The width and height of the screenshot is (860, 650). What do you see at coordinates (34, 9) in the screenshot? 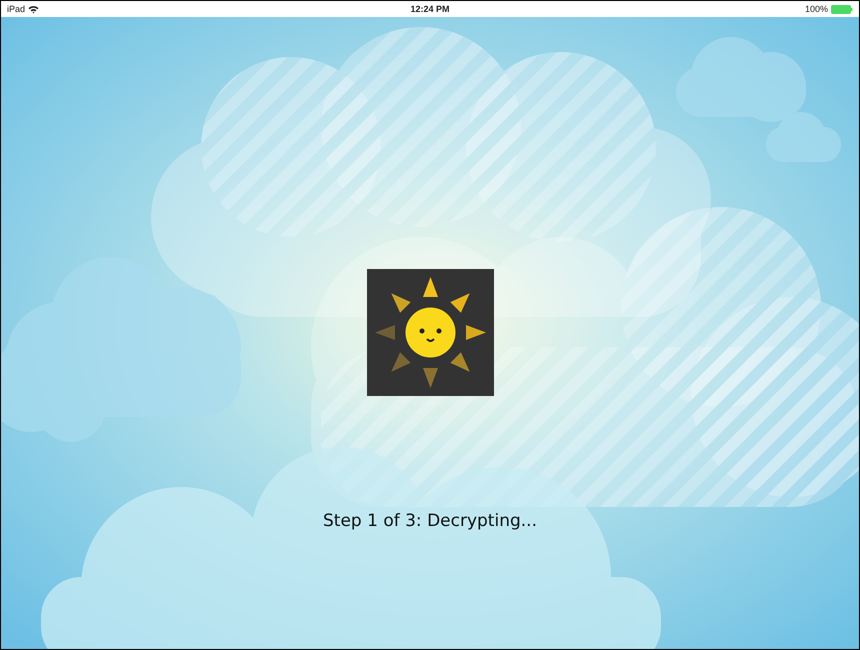
I see `wifi-icon` at bounding box center [34, 9].